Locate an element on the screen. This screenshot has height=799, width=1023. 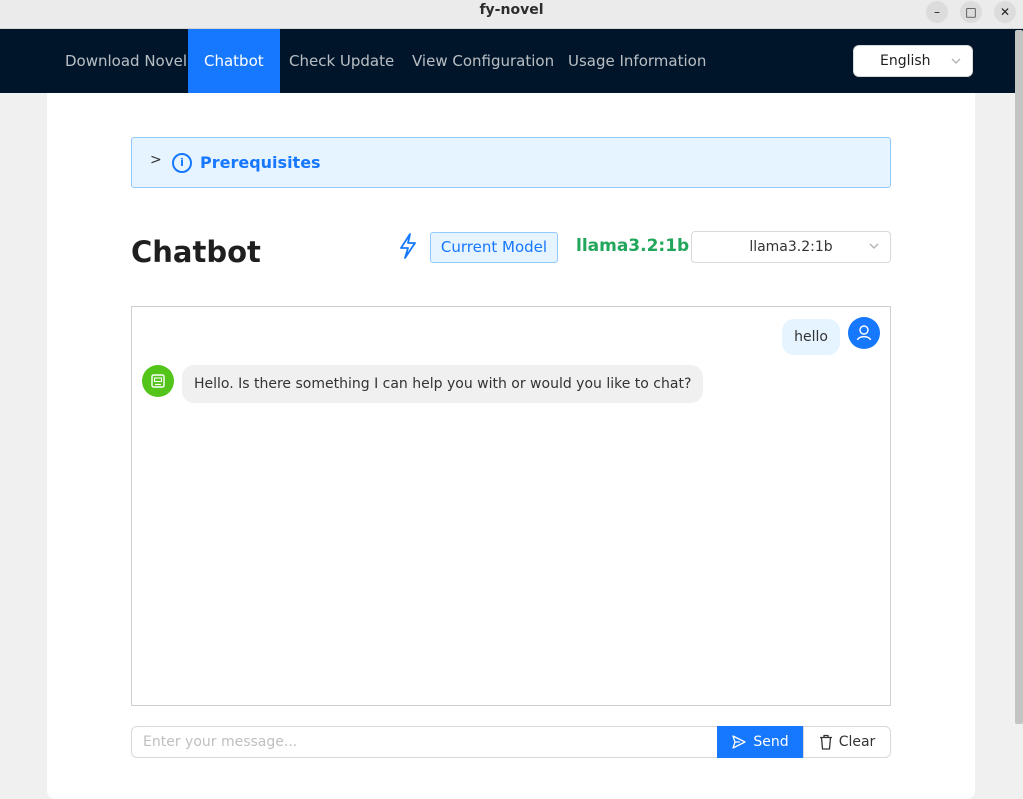
message-input is located at coordinates (424, 742).